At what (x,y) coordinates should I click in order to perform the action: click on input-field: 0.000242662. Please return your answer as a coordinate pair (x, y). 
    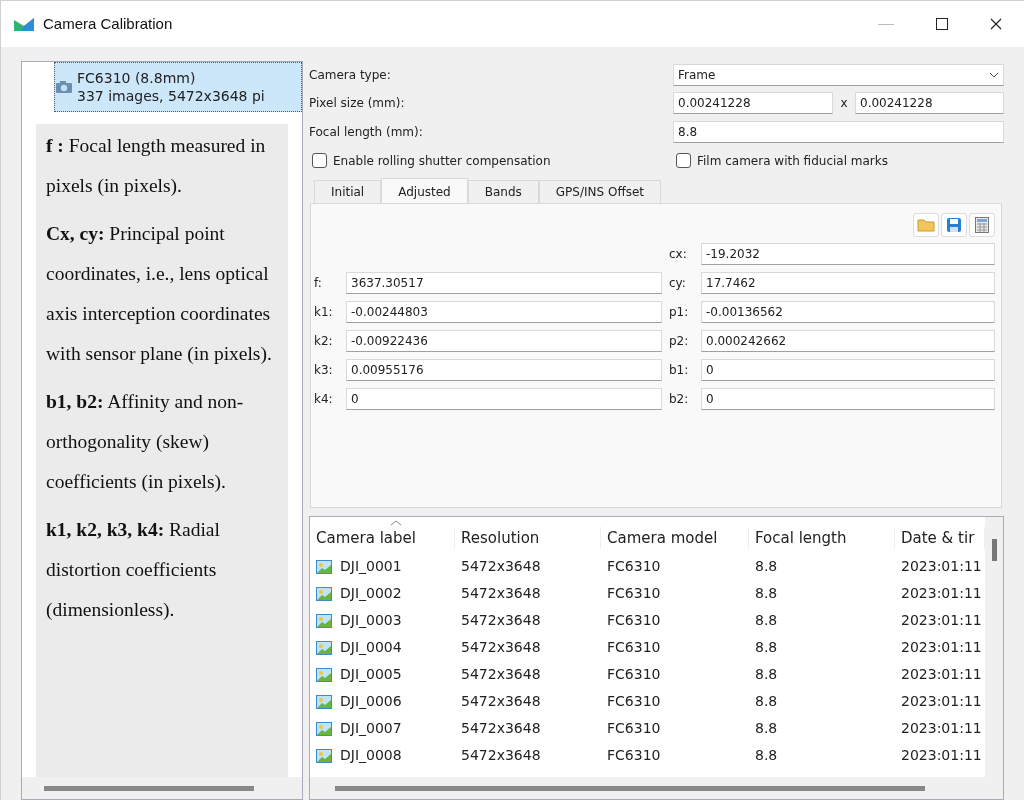
    Looking at the image, I should click on (848, 341).